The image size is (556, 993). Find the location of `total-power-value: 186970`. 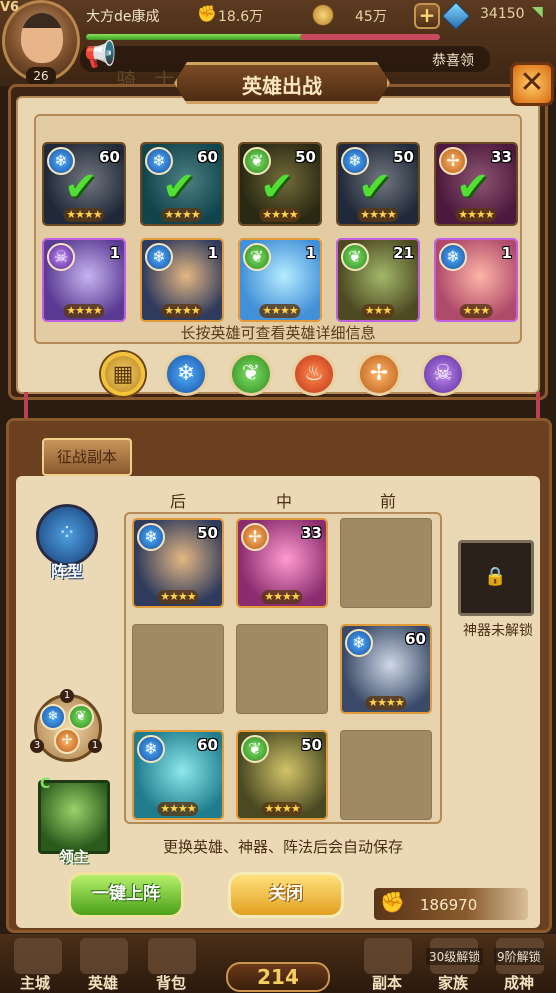

total-power-value: 186970 is located at coordinates (449, 905).